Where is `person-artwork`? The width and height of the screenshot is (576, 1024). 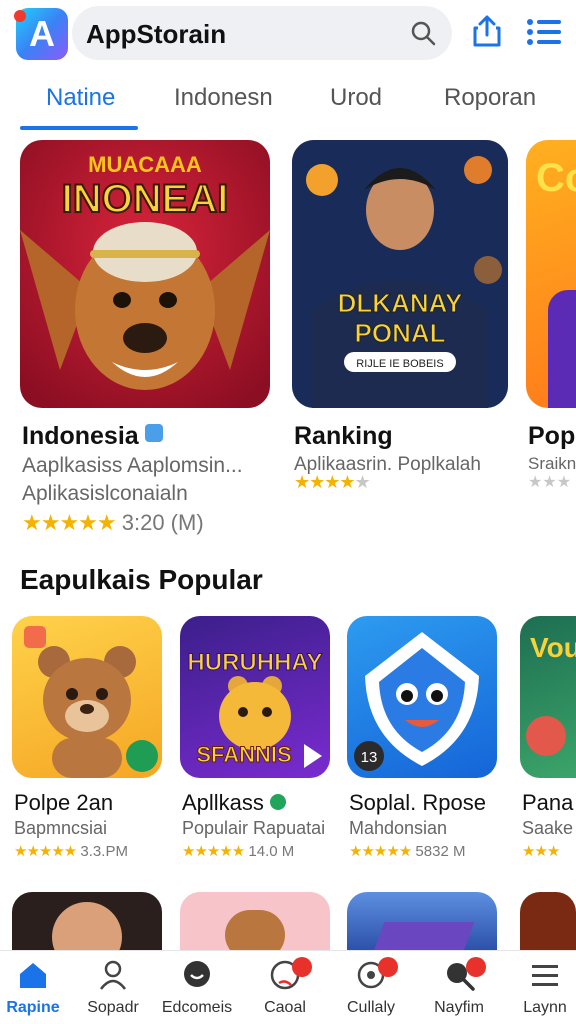 person-artwork is located at coordinates (87, 927).